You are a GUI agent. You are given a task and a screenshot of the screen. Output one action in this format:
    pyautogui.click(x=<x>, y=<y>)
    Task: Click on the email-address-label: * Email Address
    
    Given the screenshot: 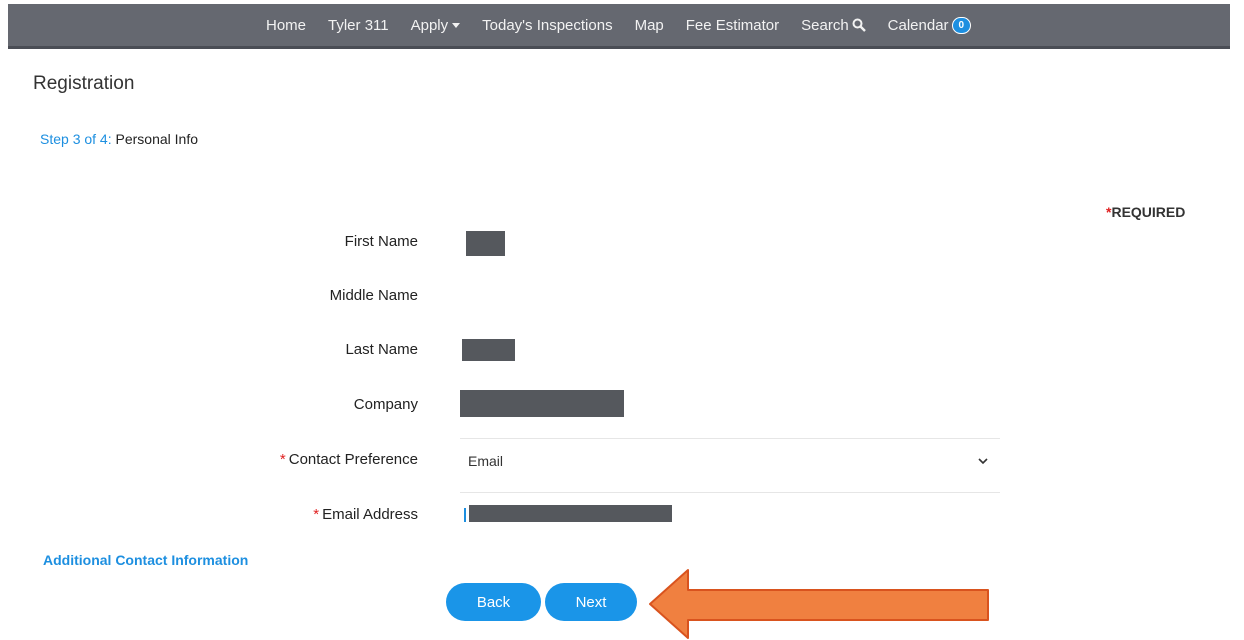 What is the action you would take?
    pyautogui.click(x=365, y=514)
    